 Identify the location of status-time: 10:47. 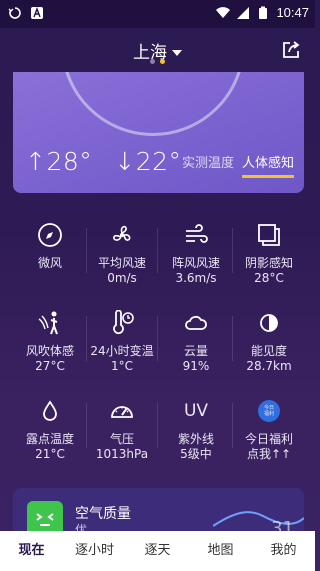
(292, 12).